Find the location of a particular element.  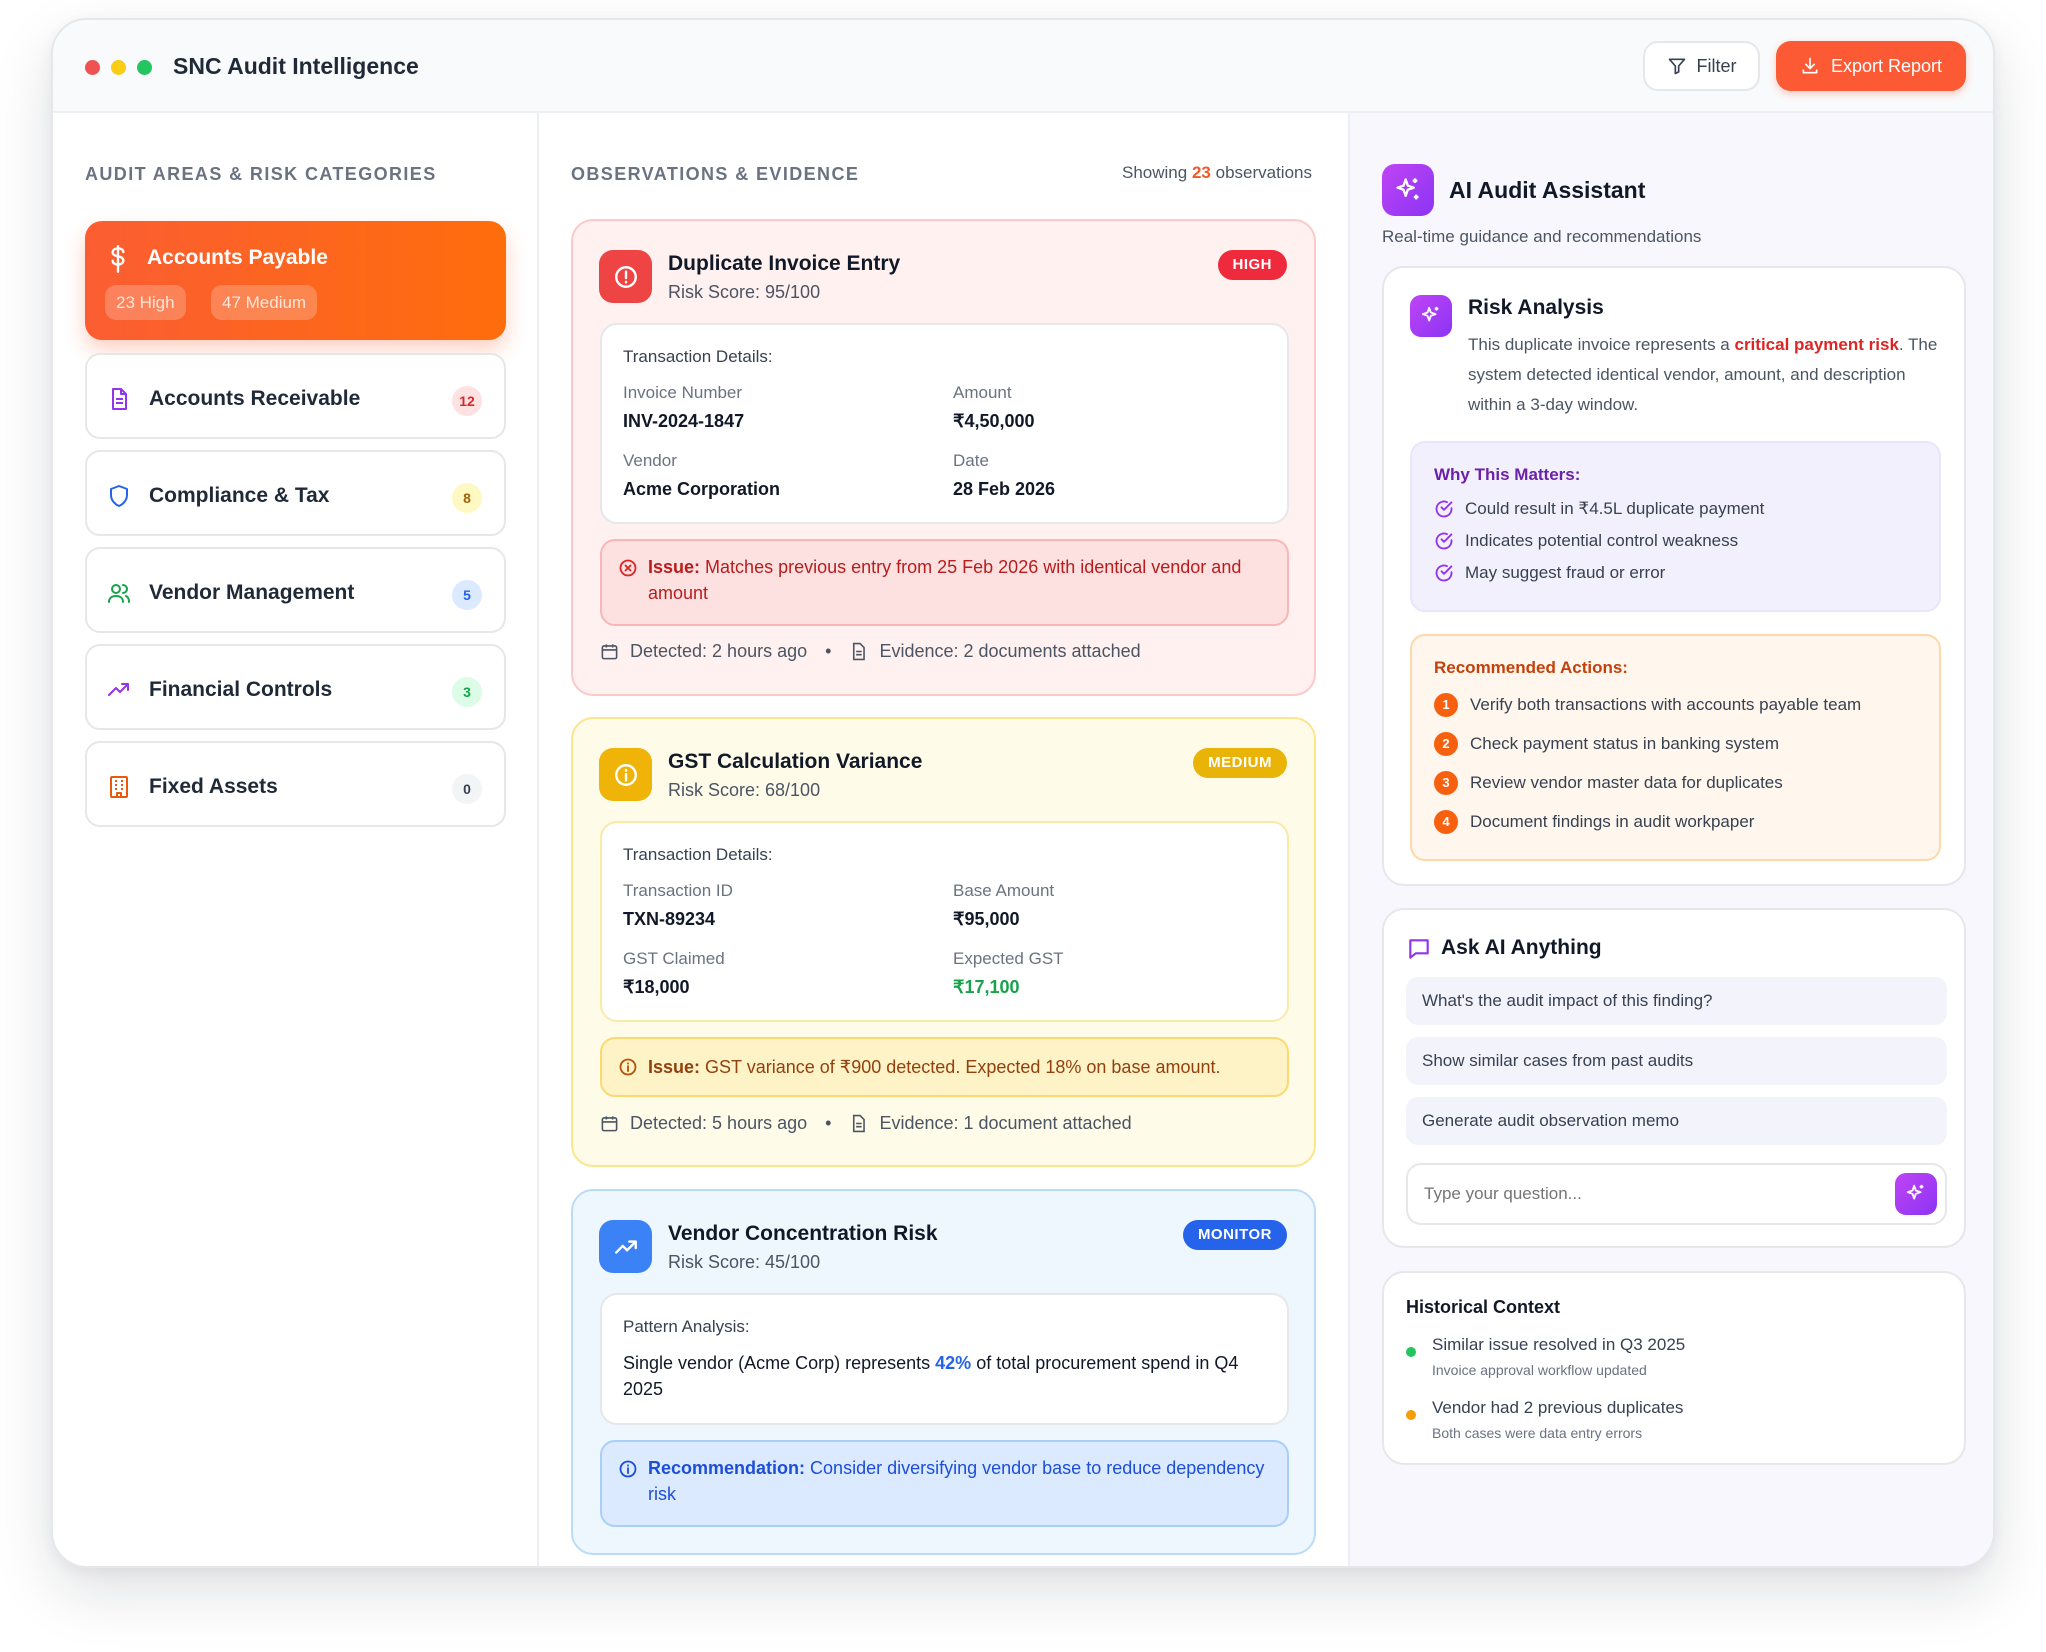

assistant-title: AI Audit Assistant is located at coordinates (1547, 190).